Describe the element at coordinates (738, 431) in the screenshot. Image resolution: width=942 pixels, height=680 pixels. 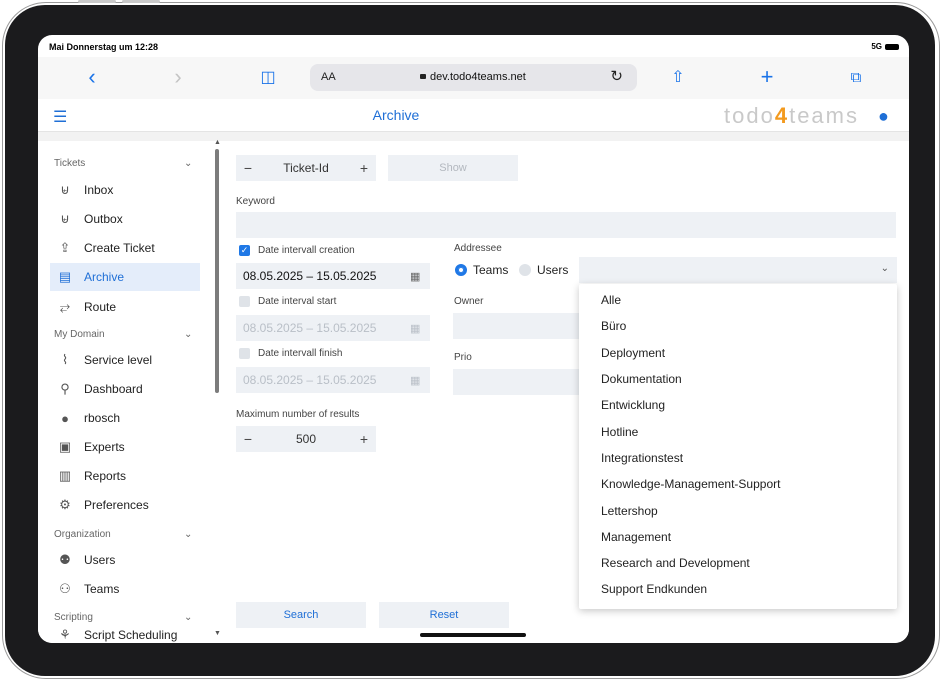
I see `dropdown-option: Hotline` at that location.